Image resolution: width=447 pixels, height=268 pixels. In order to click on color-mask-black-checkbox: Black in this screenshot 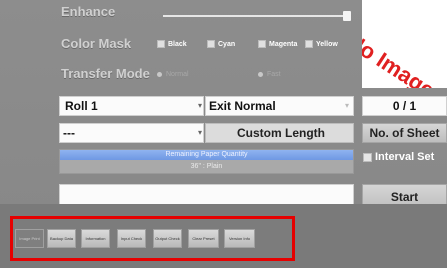, I will do `click(172, 44)`.